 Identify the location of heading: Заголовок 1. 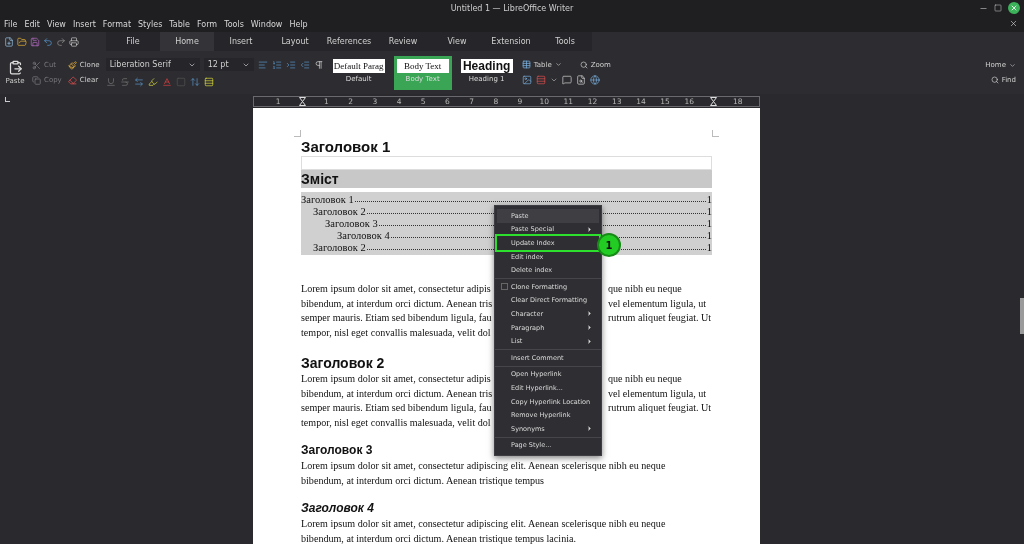
(346, 146).